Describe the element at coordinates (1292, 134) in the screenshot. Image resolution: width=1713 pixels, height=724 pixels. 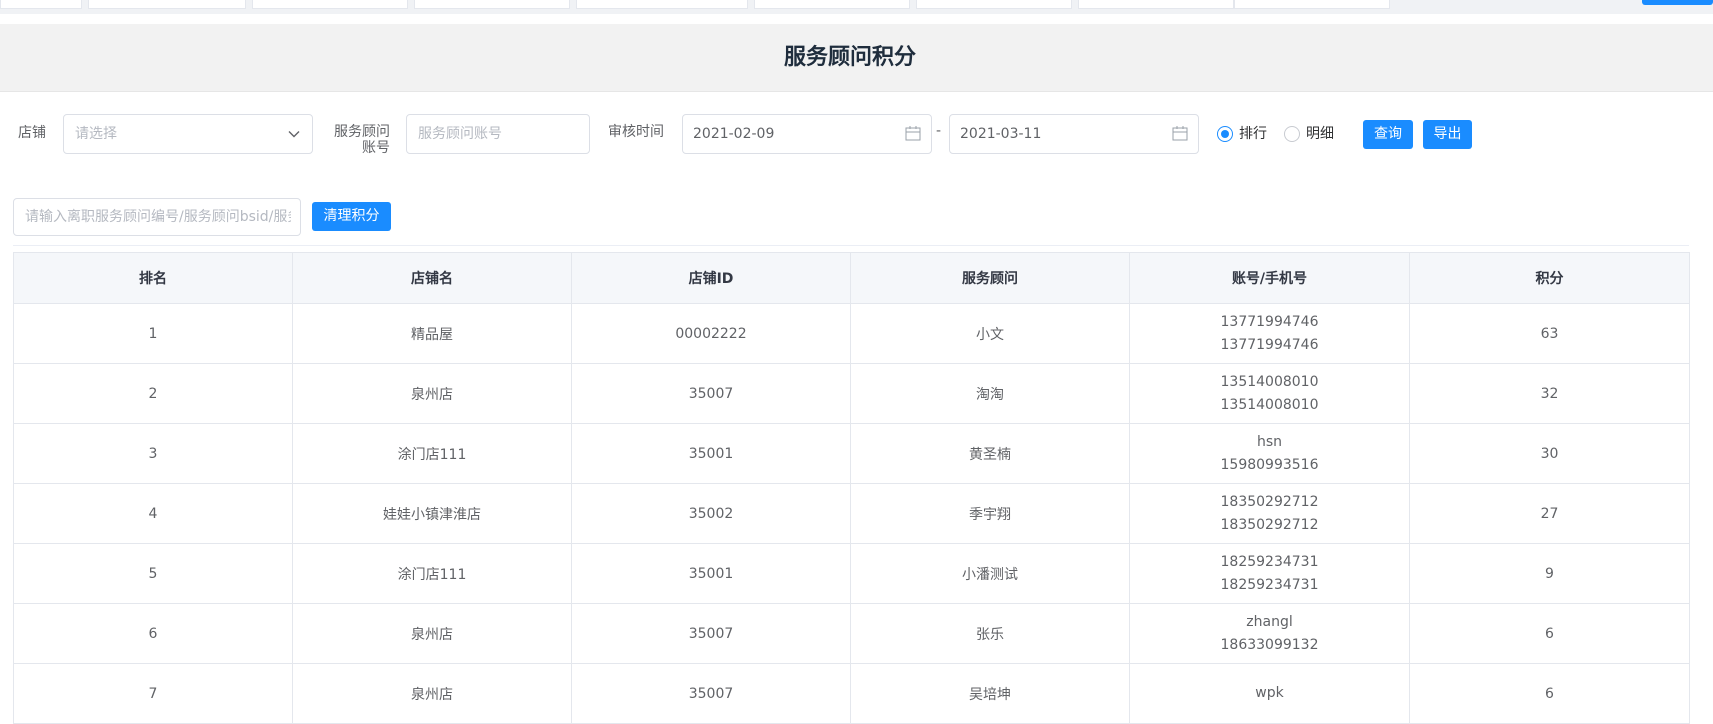
I see `radio-detail` at that location.